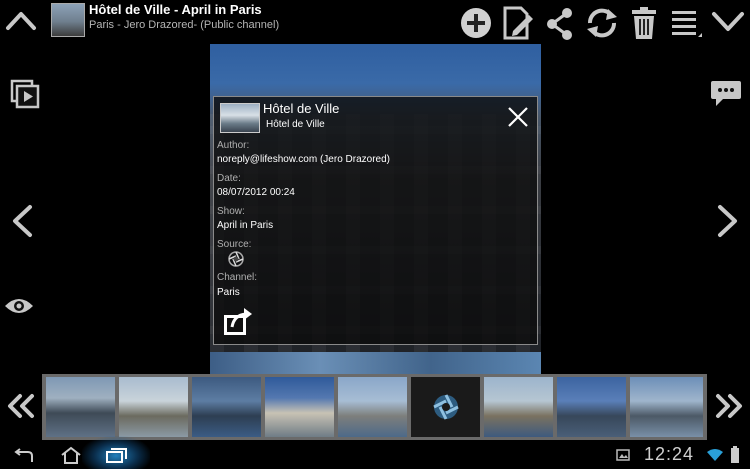 The image size is (750, 469). What do you see at coordinates (21, 406) in the screenshot?
I see `rewind-double-chevron-icon` at bounding box center [21, 406].